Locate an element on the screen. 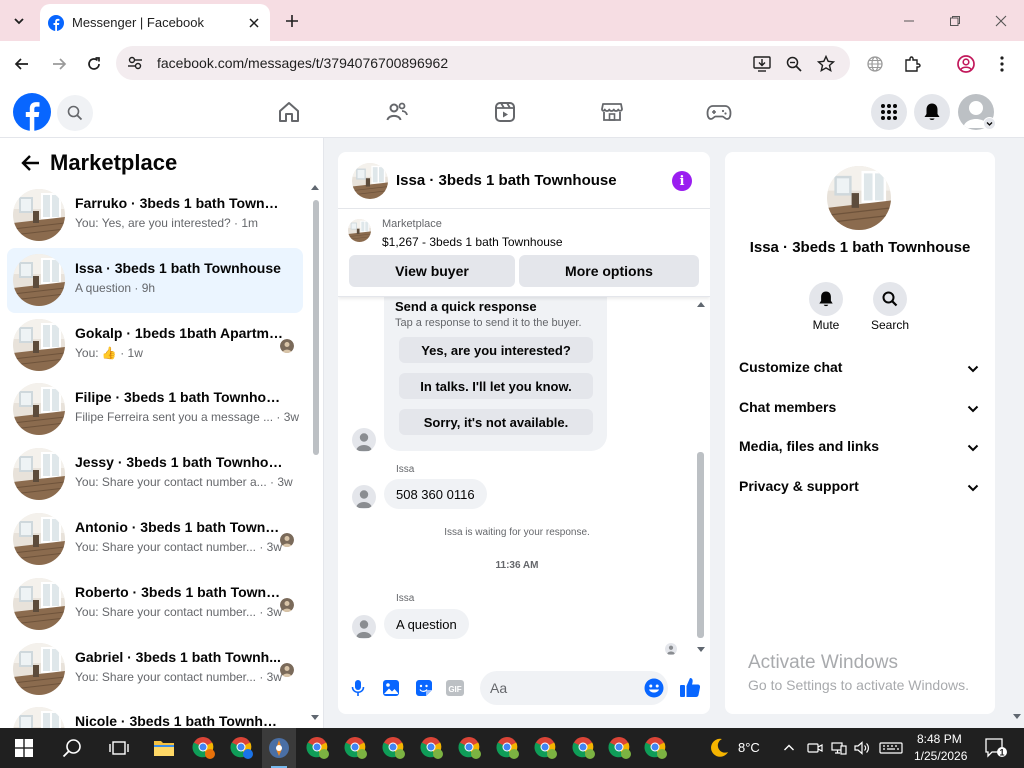 The width and height of the screenshot is (1024, 768). minimize-window-icon is located at coordinates (909, 21).